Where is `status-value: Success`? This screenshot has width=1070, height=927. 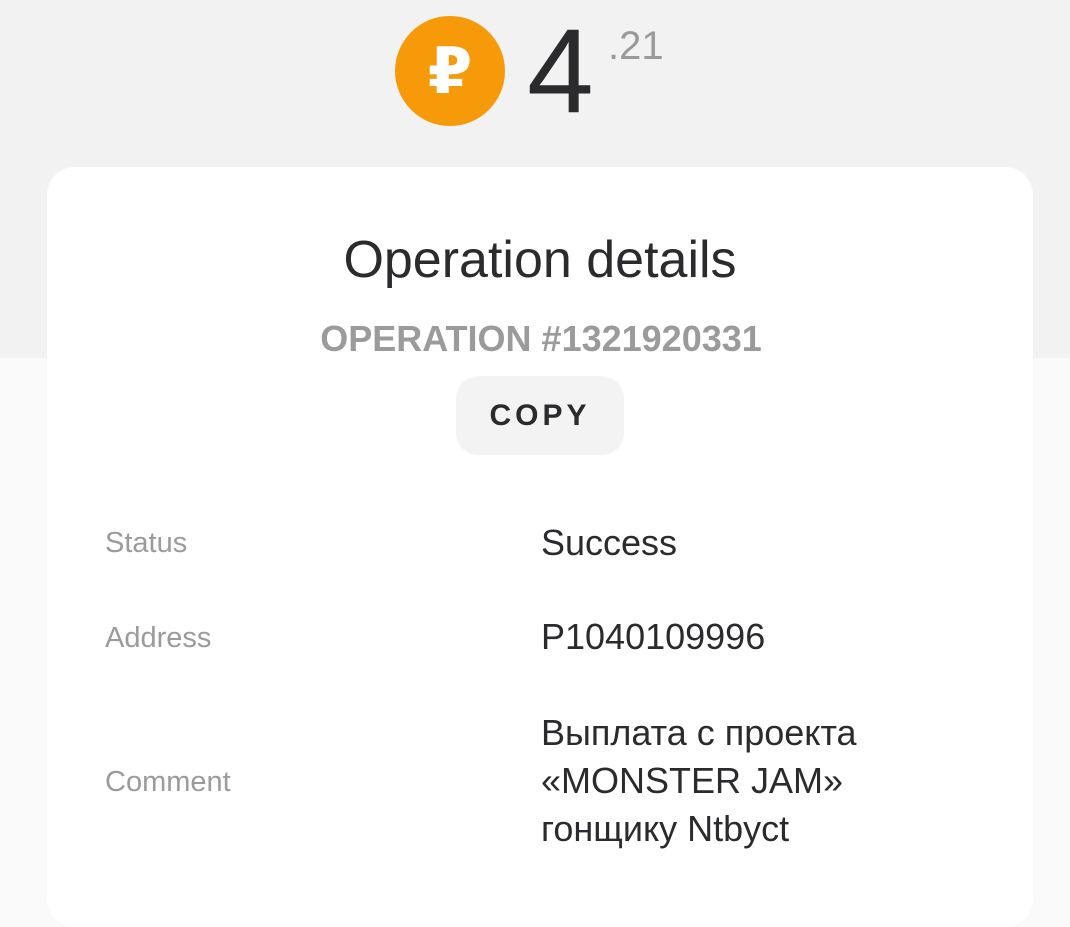 status-value: Success is located at coordinates (609, 542).